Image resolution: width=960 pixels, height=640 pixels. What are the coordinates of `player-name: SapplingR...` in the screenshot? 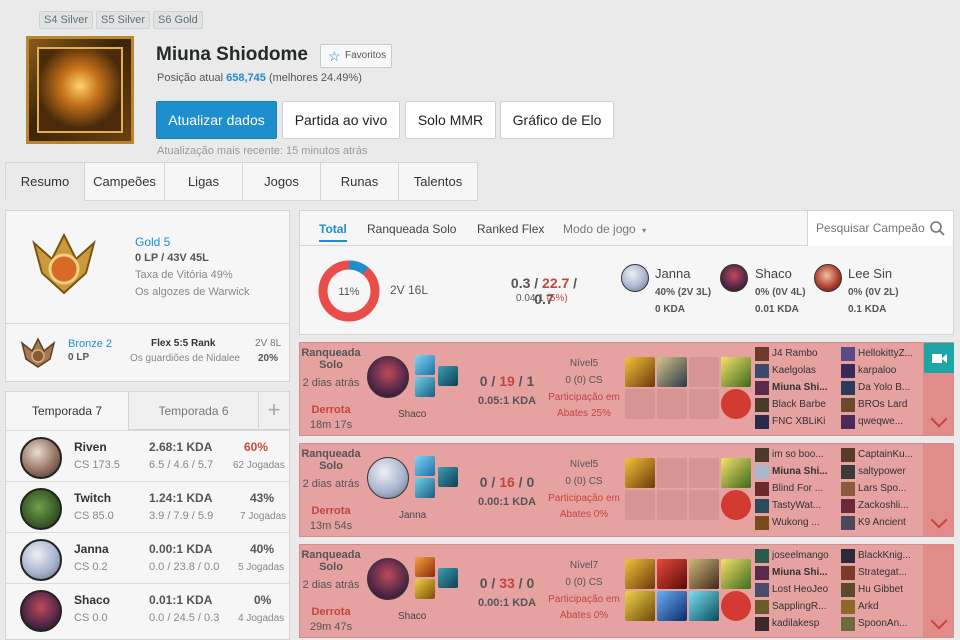 It's located at (802, 606).